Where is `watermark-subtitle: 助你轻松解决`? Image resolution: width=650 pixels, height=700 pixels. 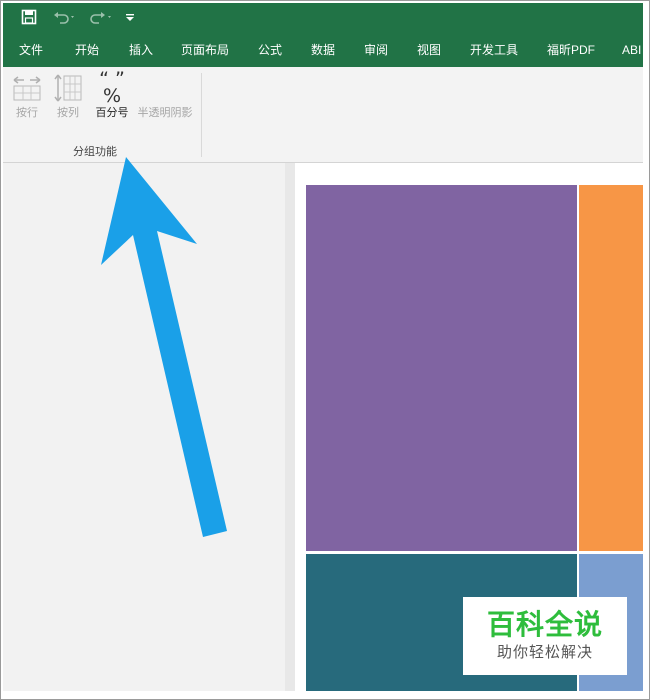
watermark-subtitle: 助你轻松解决 is located at coordinates (544, 652).